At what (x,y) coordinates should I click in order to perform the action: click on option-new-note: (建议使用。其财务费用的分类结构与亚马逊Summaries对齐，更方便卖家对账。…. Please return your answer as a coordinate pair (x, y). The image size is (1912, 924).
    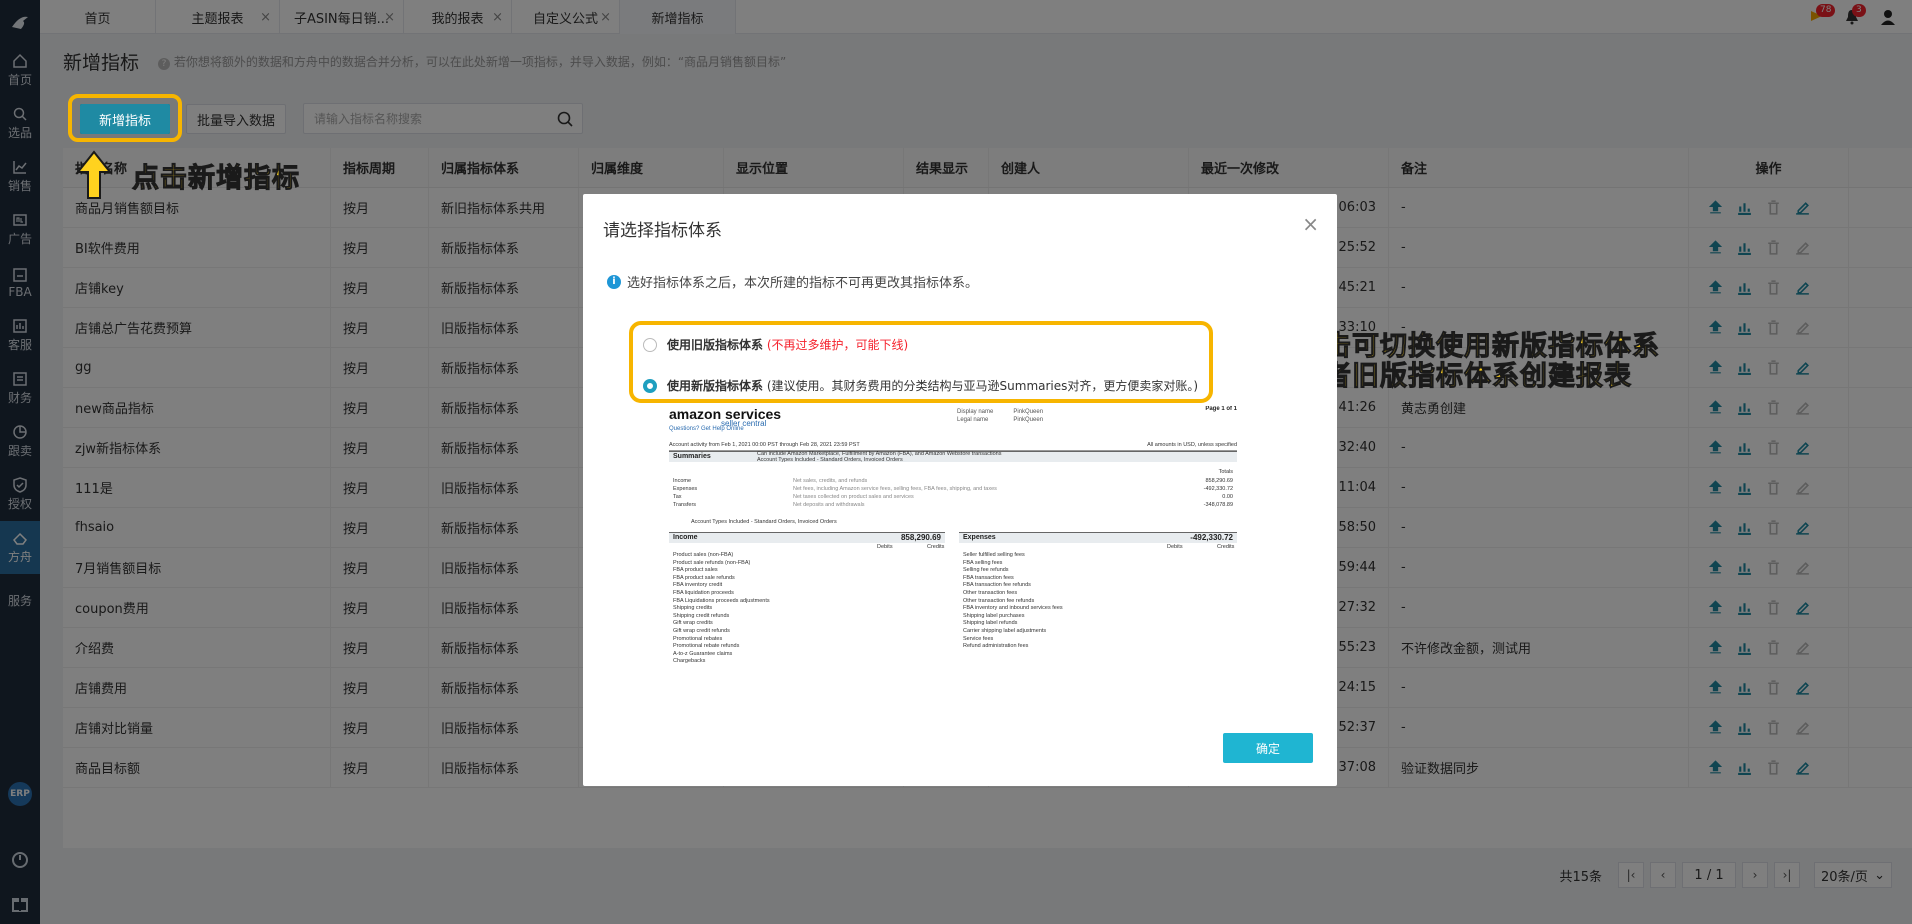
    Looking at the image, I should click on (982, 386).